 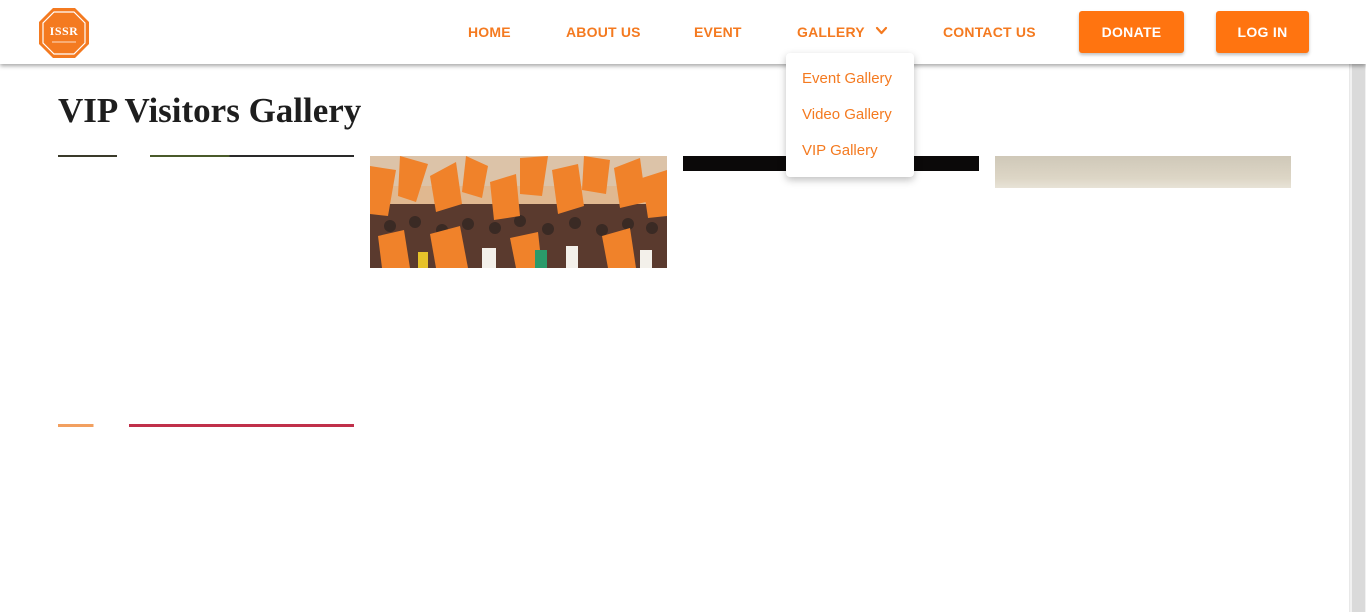 What do you see at coordinates (840, 151) in the screenshot?
I see `menu-item-vip-gallery: VIP Gallery` at bounding box center [840, 151].